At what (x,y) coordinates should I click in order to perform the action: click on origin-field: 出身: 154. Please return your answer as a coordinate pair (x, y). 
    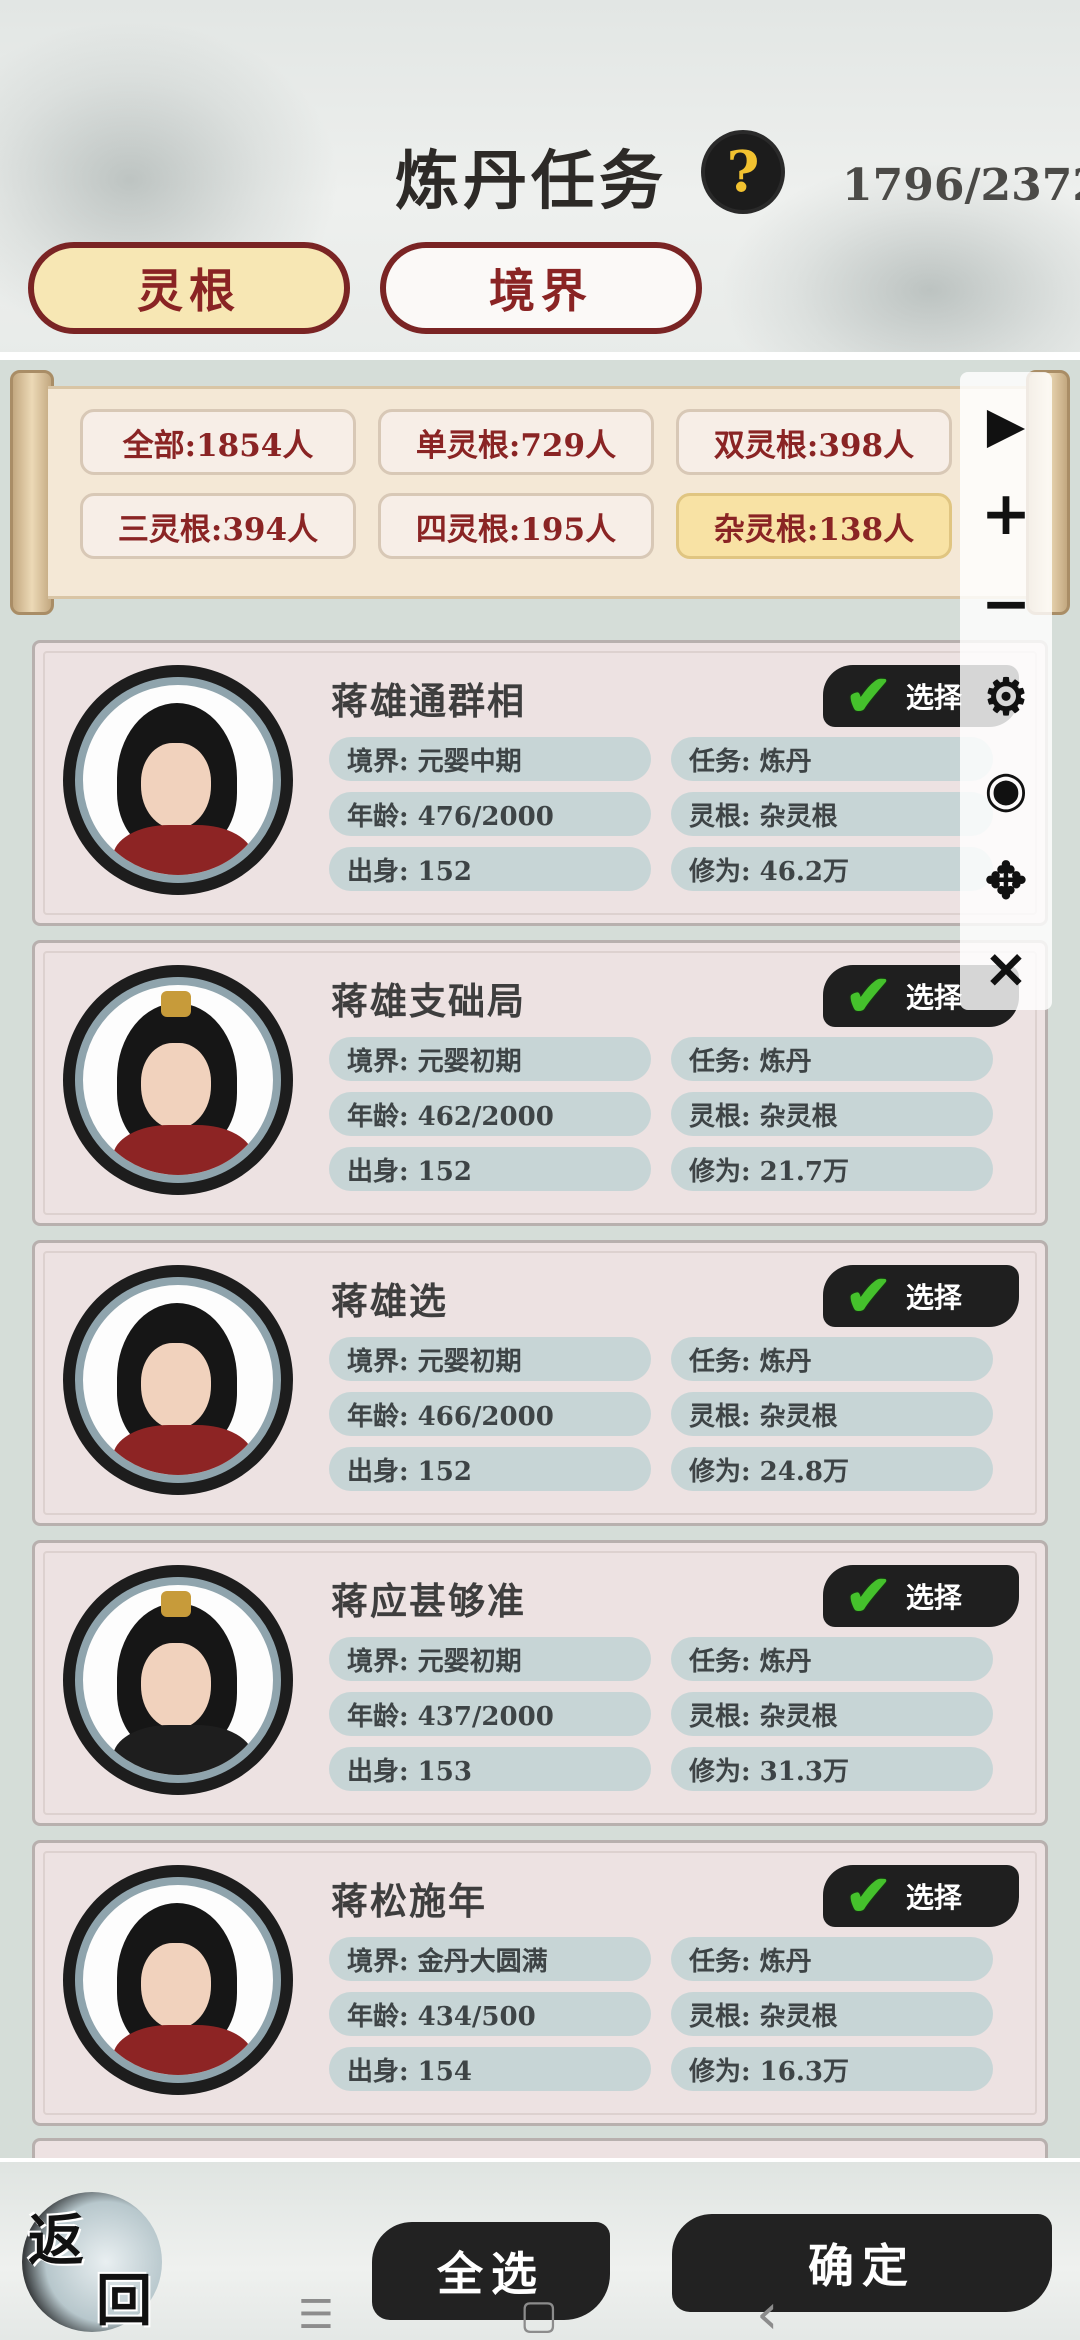
    Looking at the image, I should click on (490, 2069).